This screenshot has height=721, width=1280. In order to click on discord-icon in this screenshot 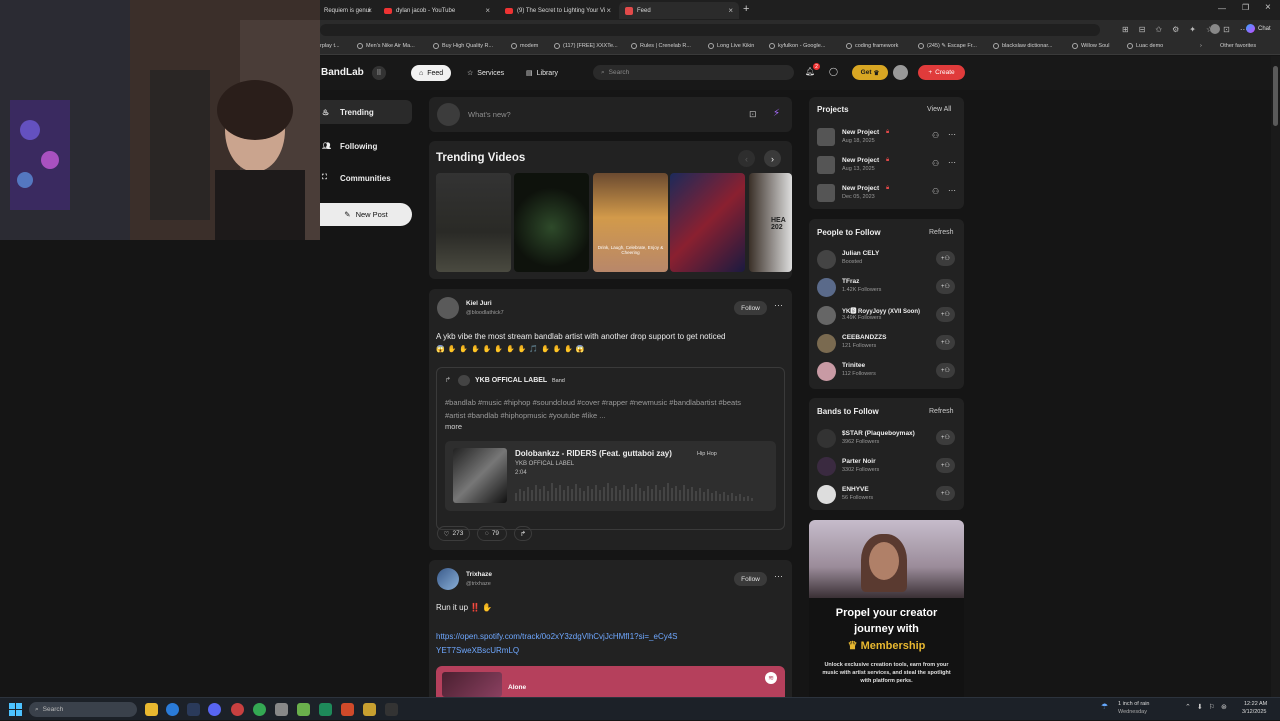, I will do `click(214, 709)`.